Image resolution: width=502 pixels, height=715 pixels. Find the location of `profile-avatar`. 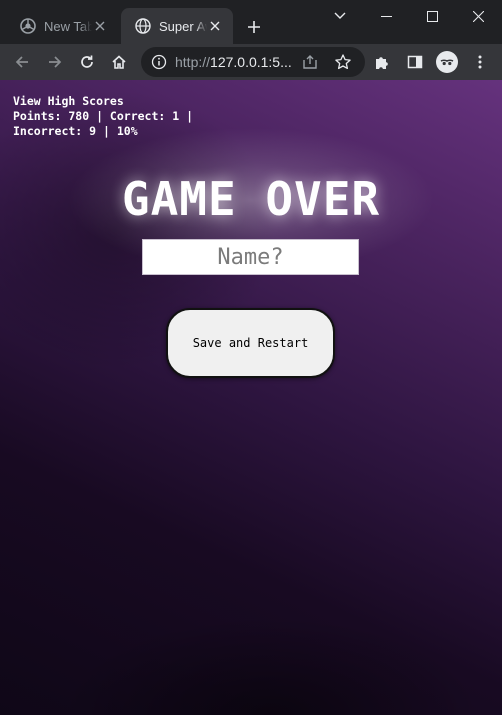

profile-avatar is located at coordinates (447, 62).